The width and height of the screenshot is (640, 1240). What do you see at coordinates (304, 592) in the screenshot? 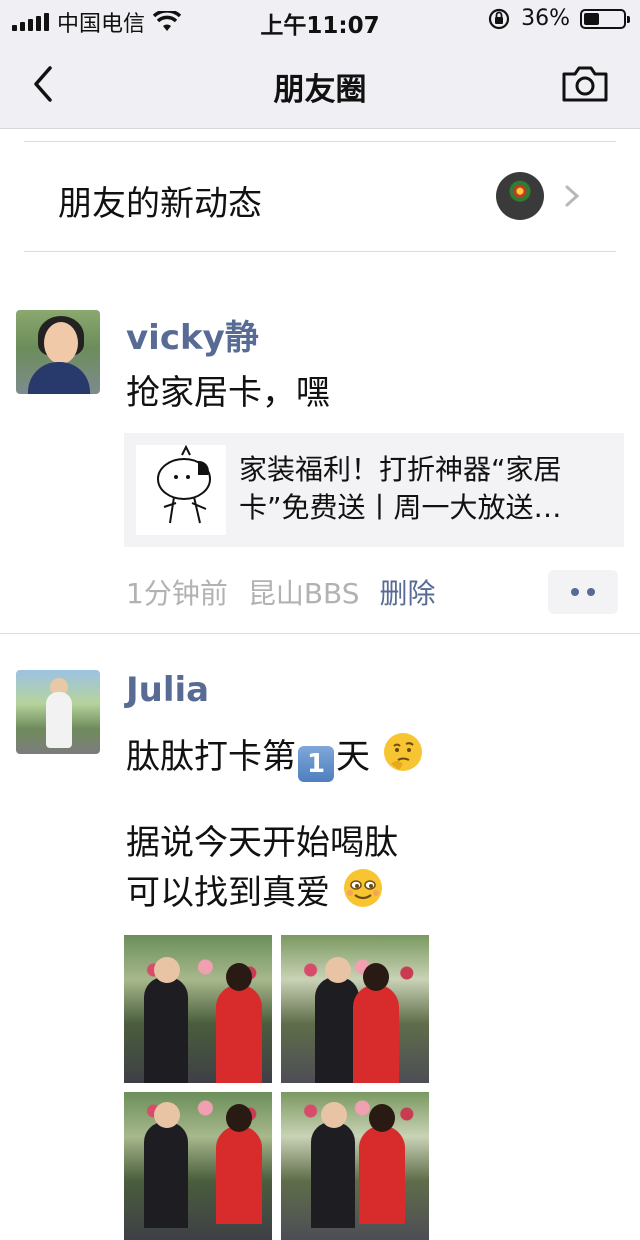
I see `post-source: 昆山BBS` at bounding box center [304, 592].